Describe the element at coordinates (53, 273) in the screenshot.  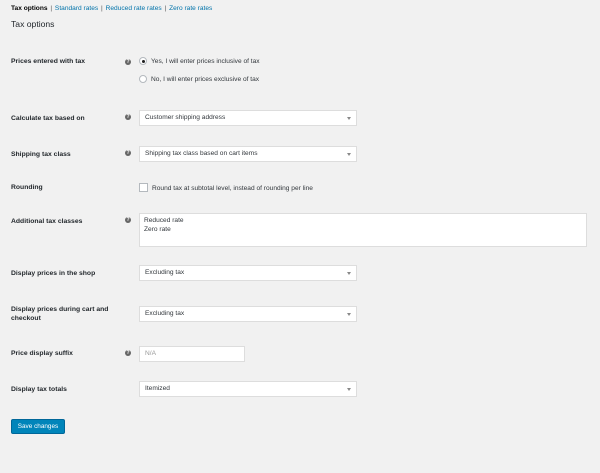
I see `display-shop-label: Display prices in the shop` at that location.